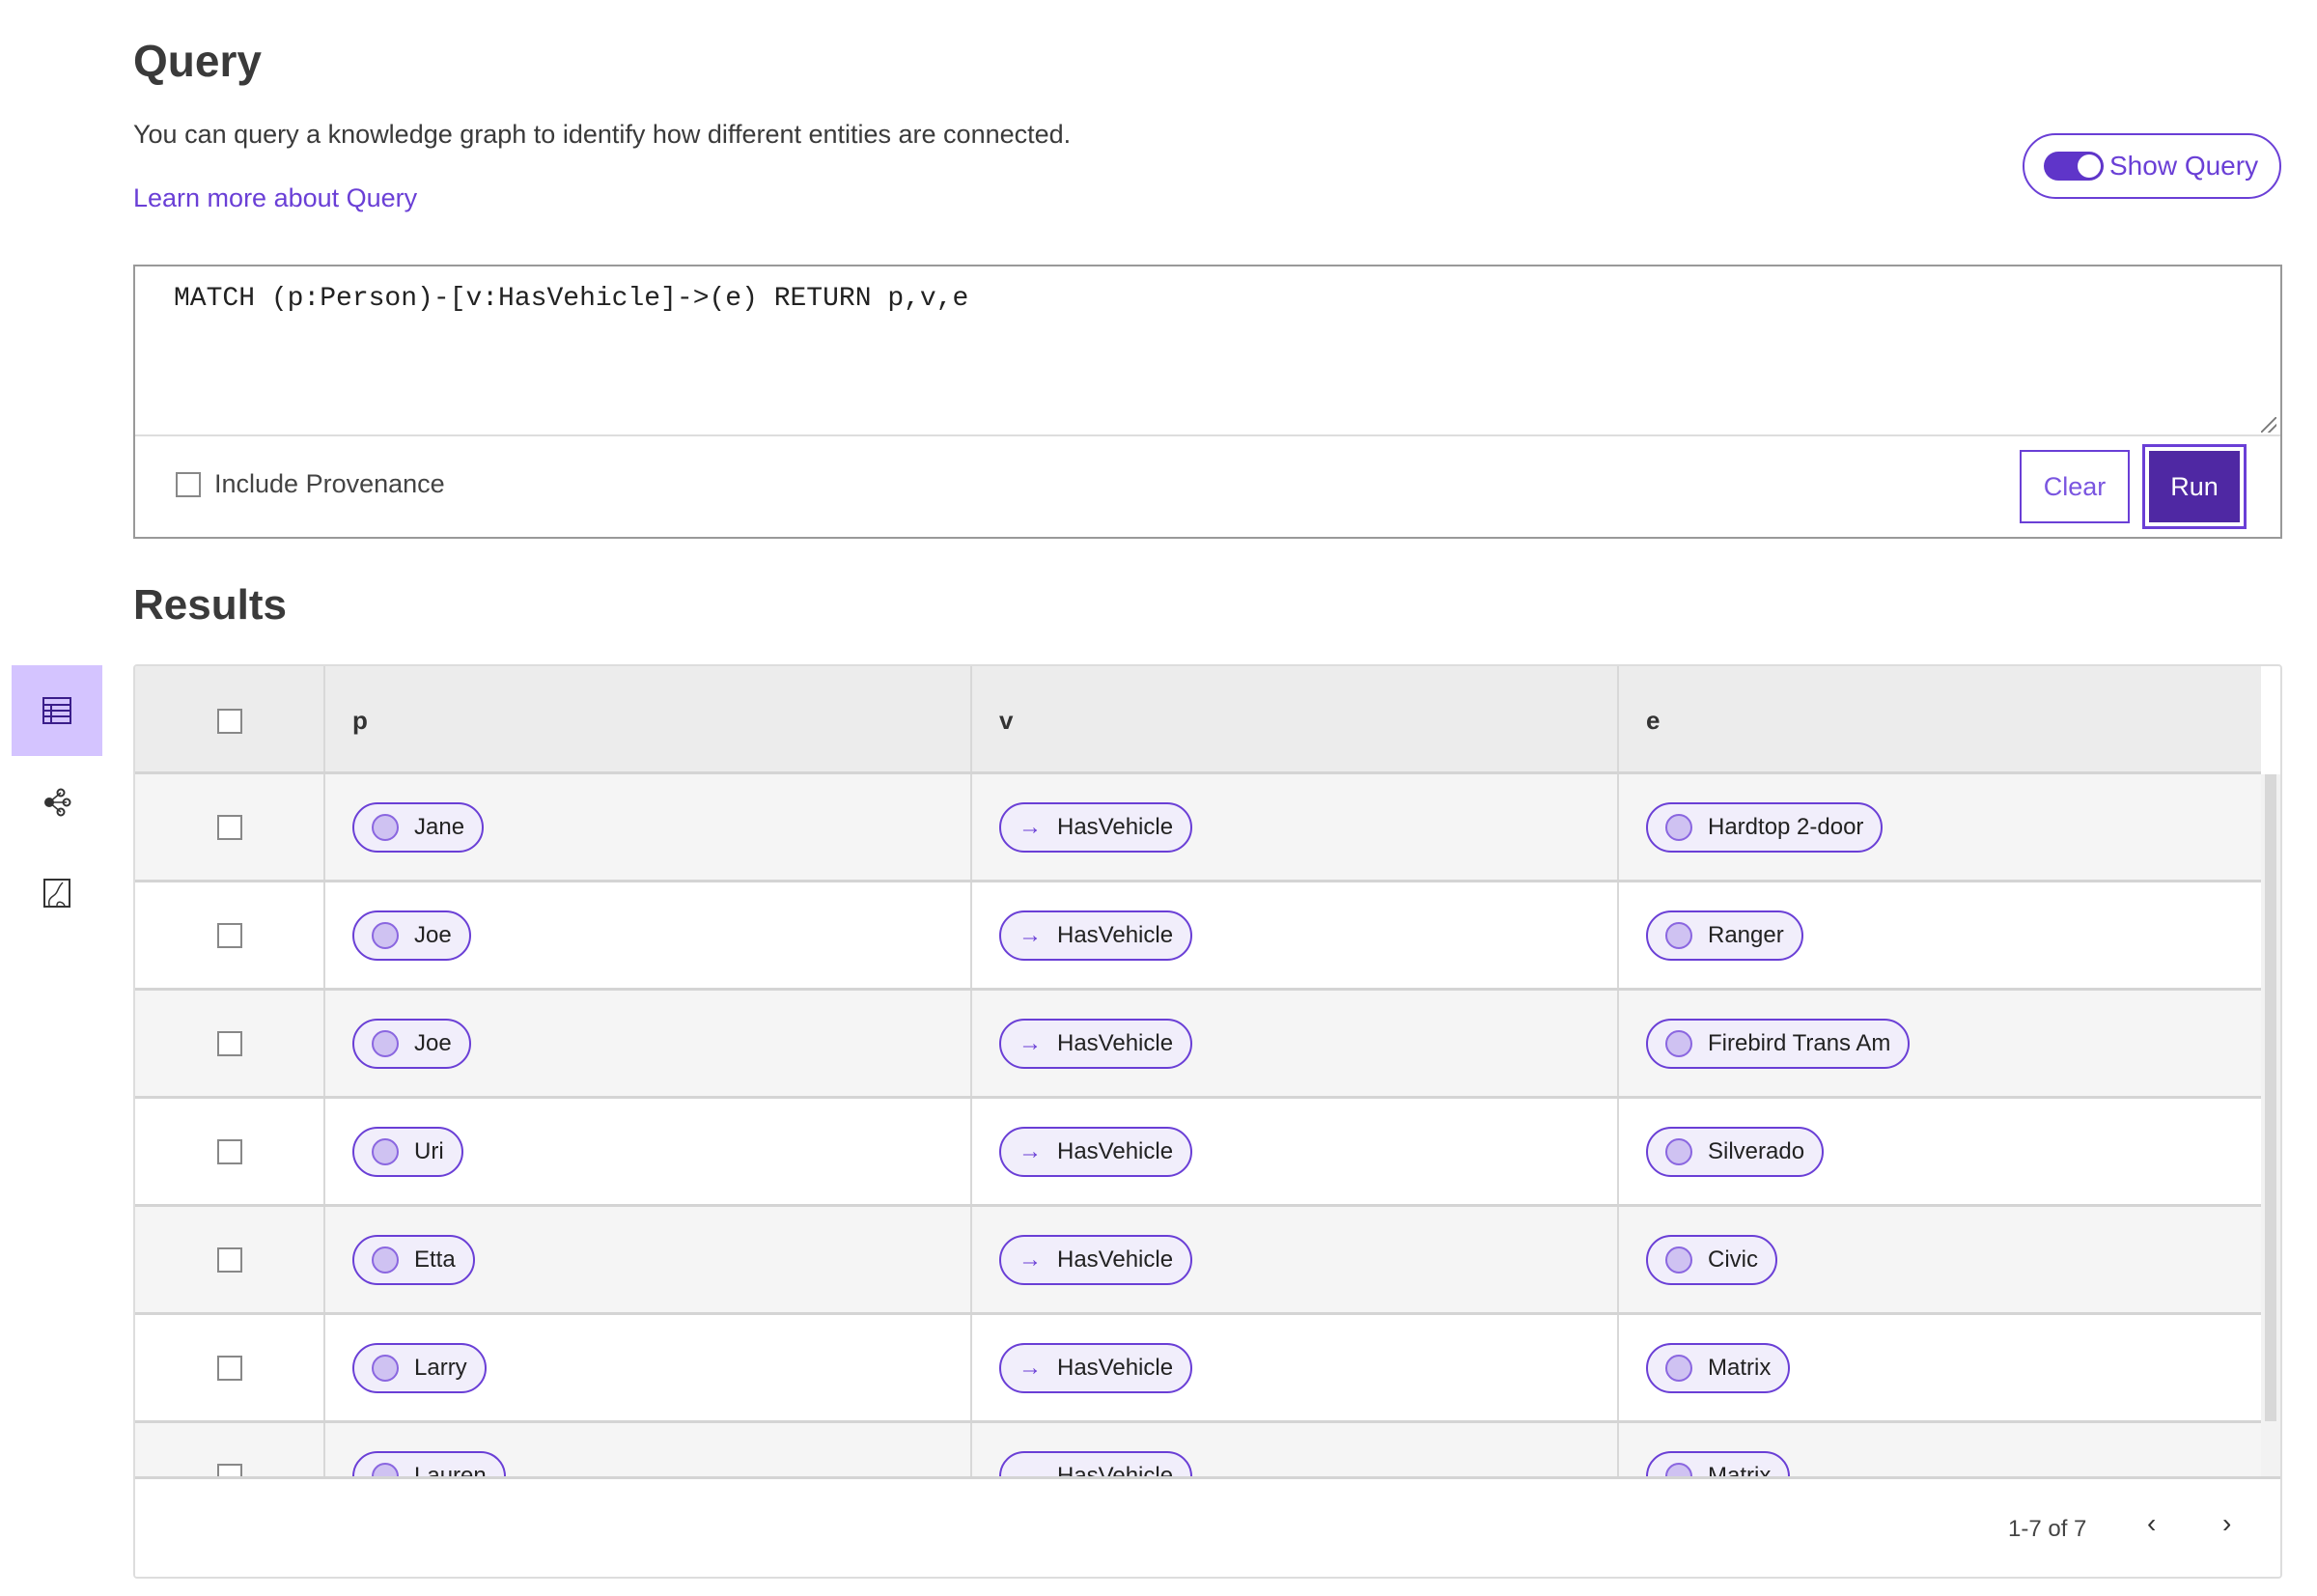 The image size is (2317, 1596). I want to click on node-chip: Etta, so click(413, 1259).